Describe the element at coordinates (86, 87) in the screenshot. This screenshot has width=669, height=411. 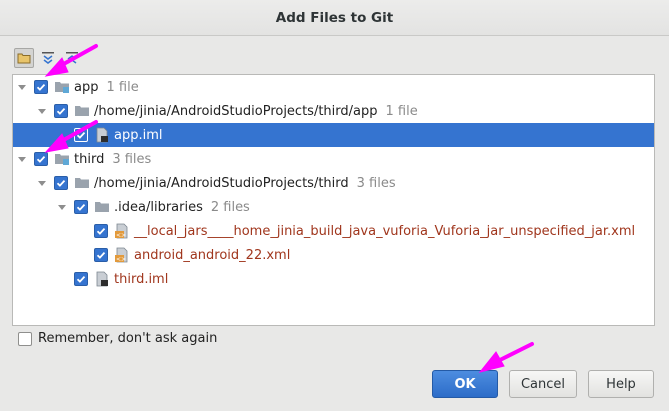
I see `tree-row-label: app` at that location.